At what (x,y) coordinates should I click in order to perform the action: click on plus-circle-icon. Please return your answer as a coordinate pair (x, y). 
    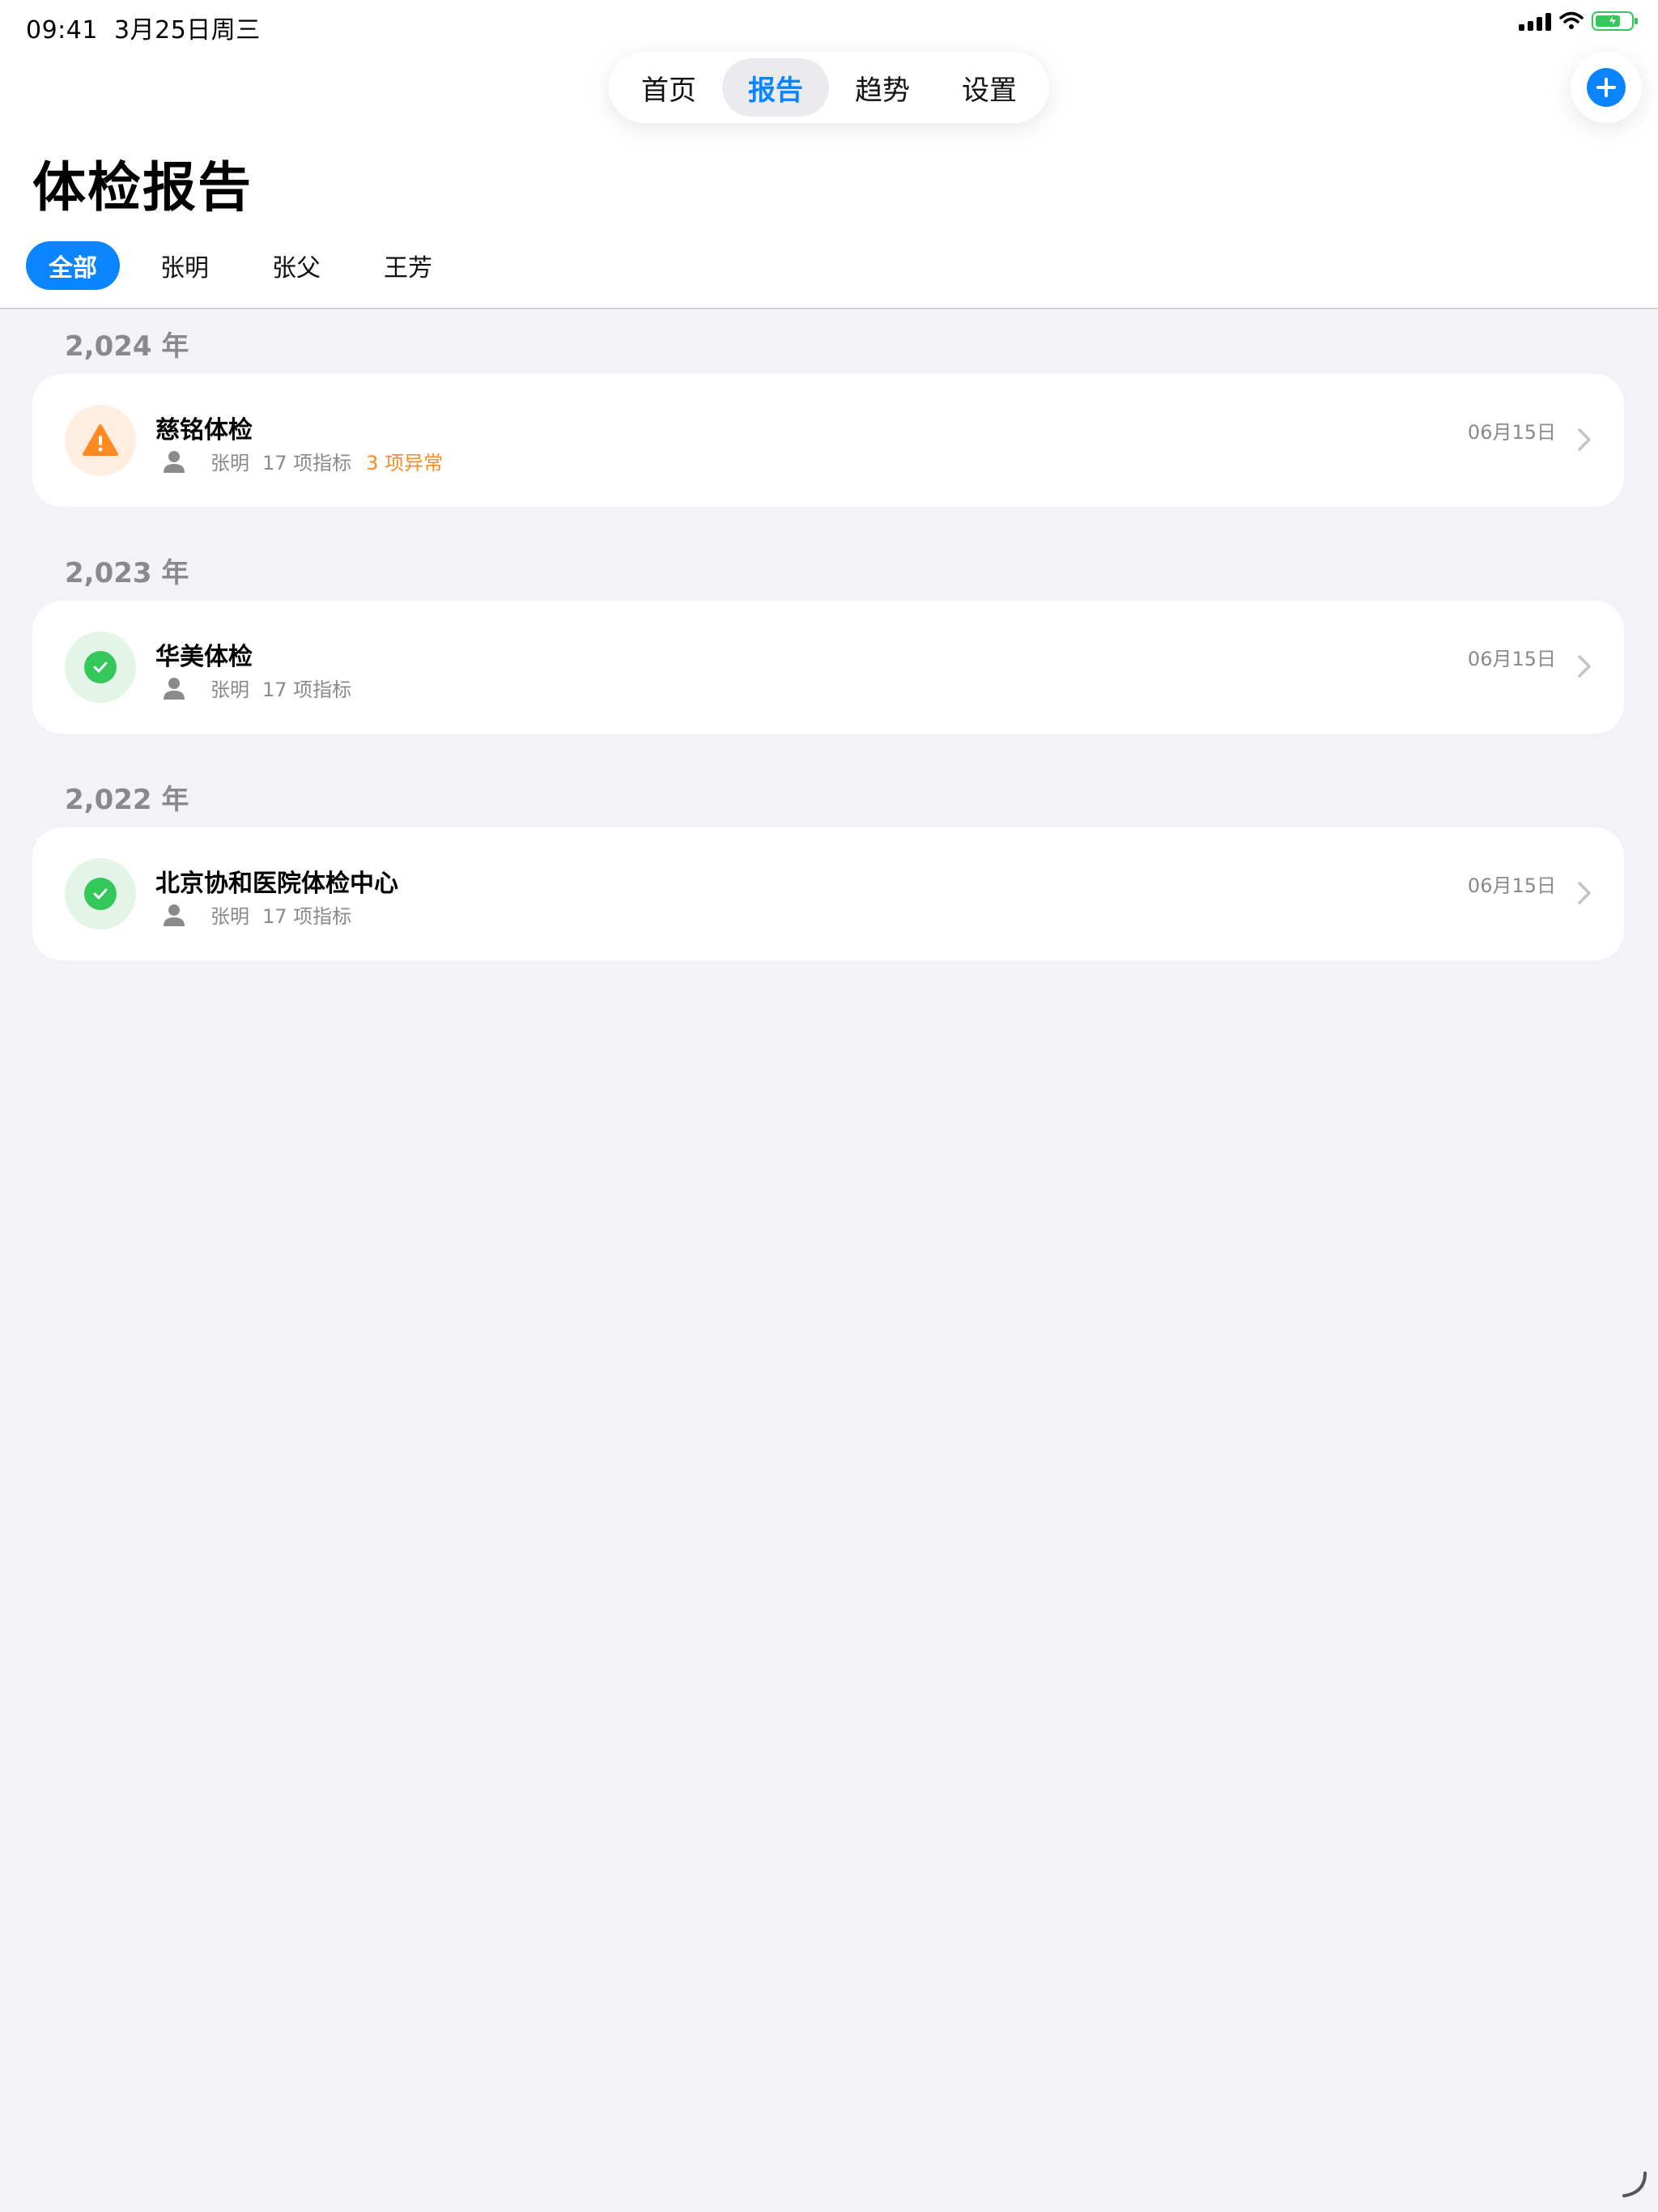
    Looking at the image, I should click on (1606, 87).